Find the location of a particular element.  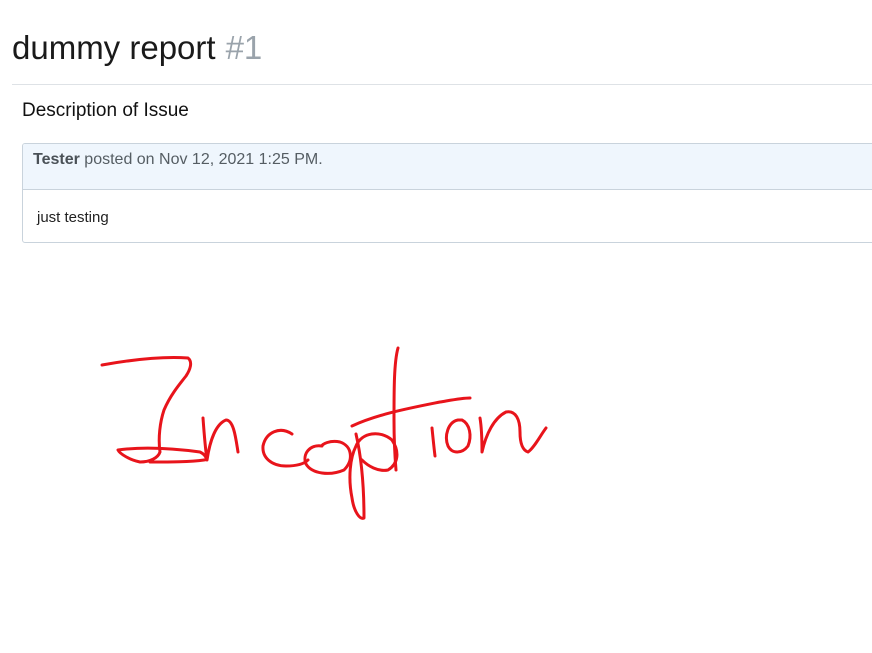

scribble-stroke-o2 is located at coordinates (458, 436).